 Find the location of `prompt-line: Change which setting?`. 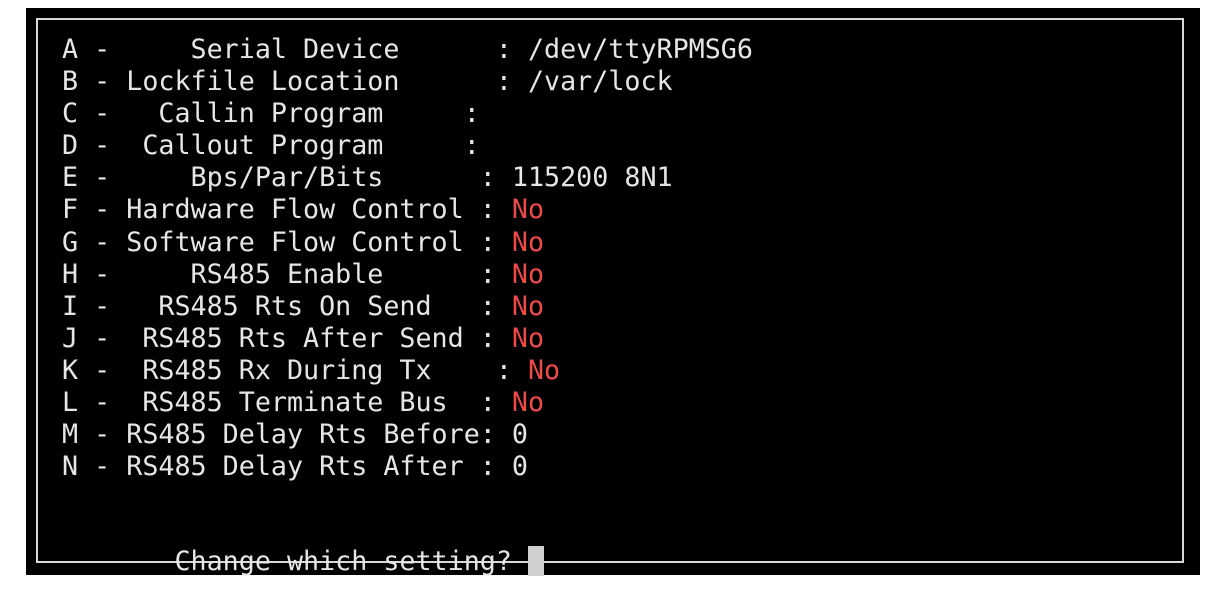

prompt-line: Change which setting? is located at coordinates (303, 562).